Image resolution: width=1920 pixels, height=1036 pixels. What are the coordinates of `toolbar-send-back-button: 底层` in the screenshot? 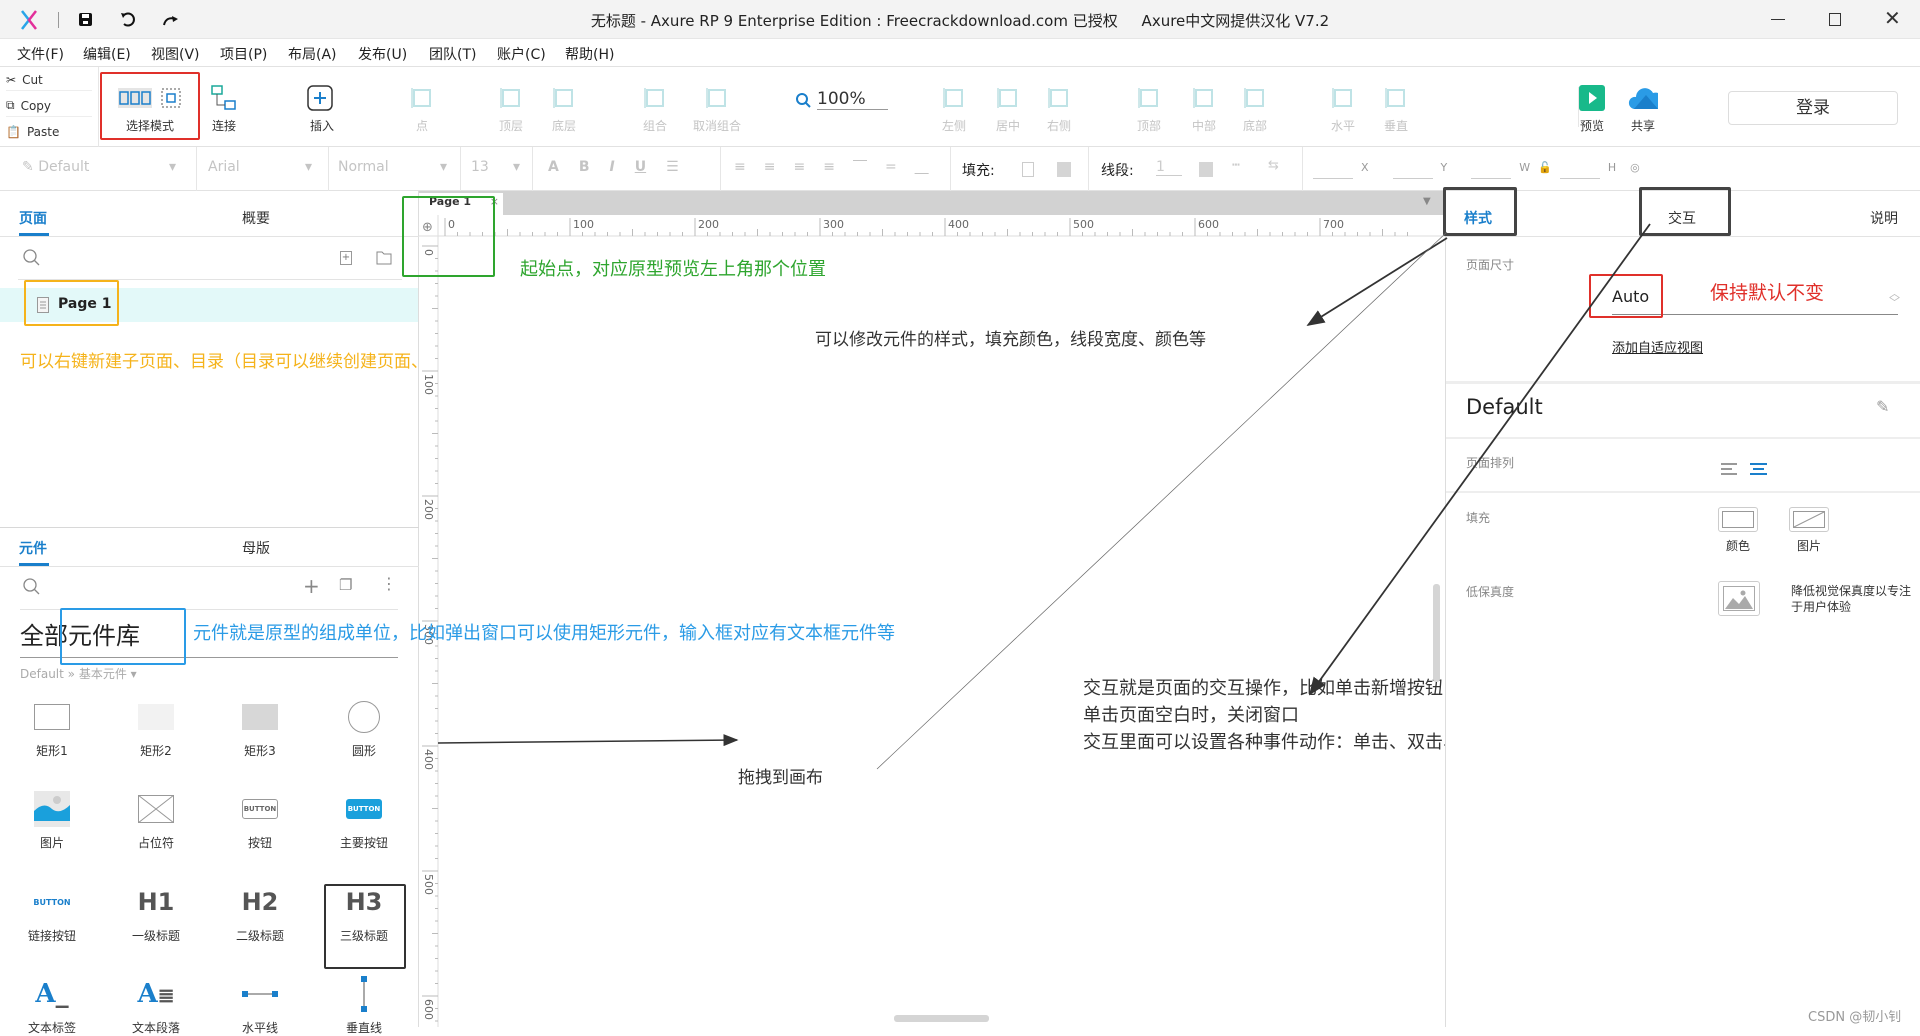 It's located at (564, 107).